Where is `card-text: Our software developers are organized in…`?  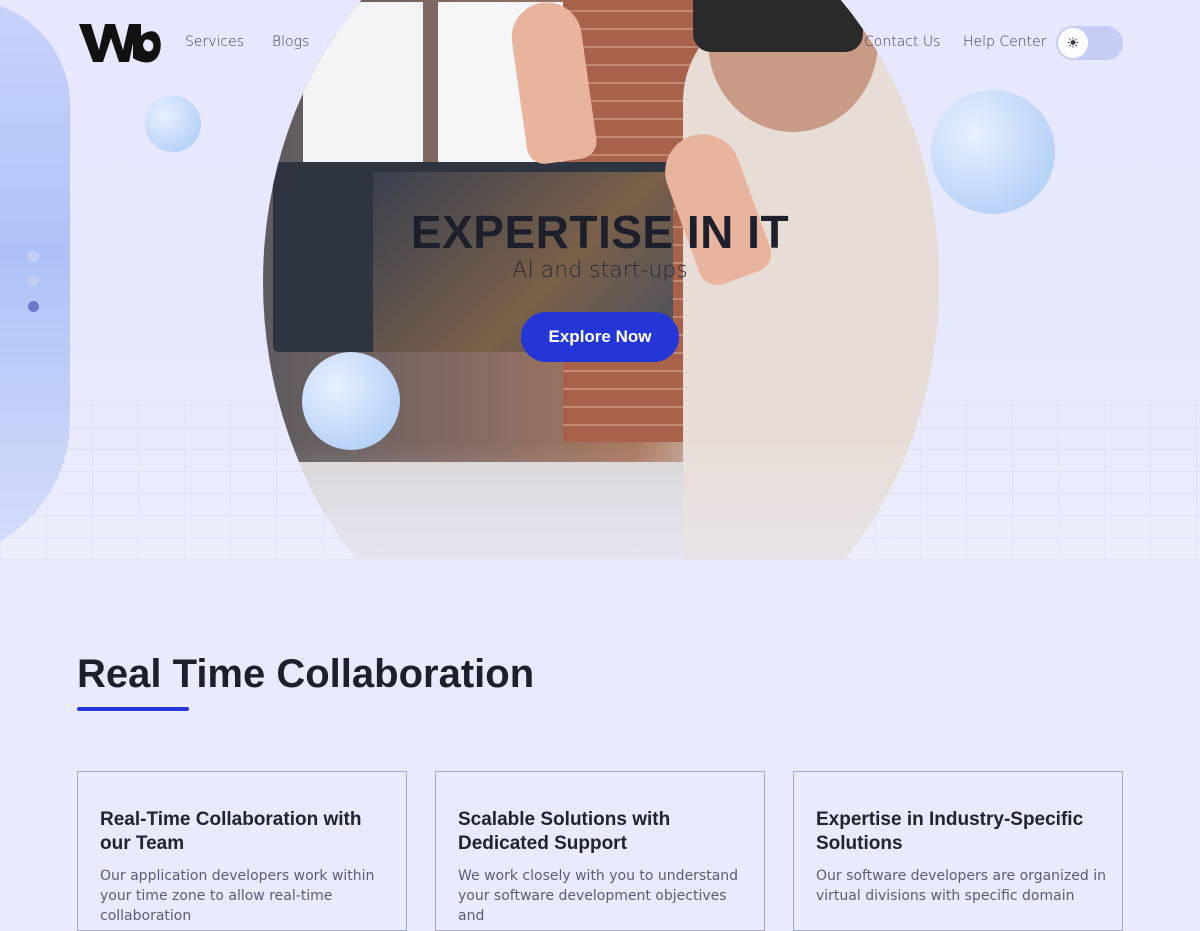 card-text: Our software developers are organized in… is located at coordinates (961, 886).